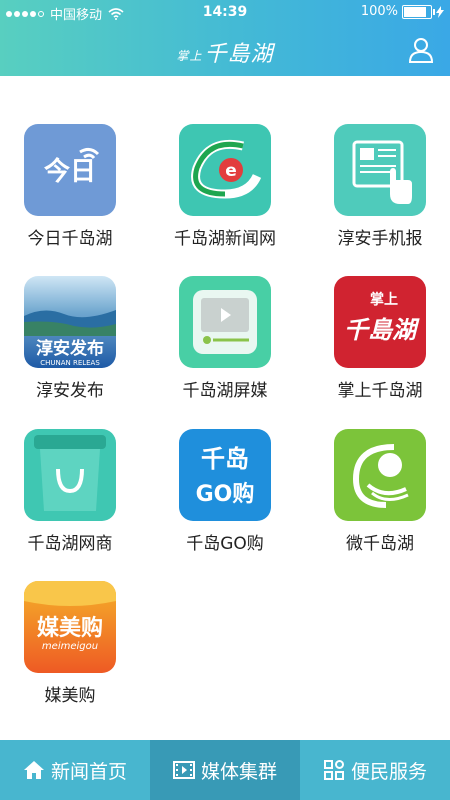 Image resolution: width=450 pixels, height=800 pixels. I want to click on app-chunan-release: 淳安发布 CHUNAN RELEAS 淳安发布, so click(70, 334).